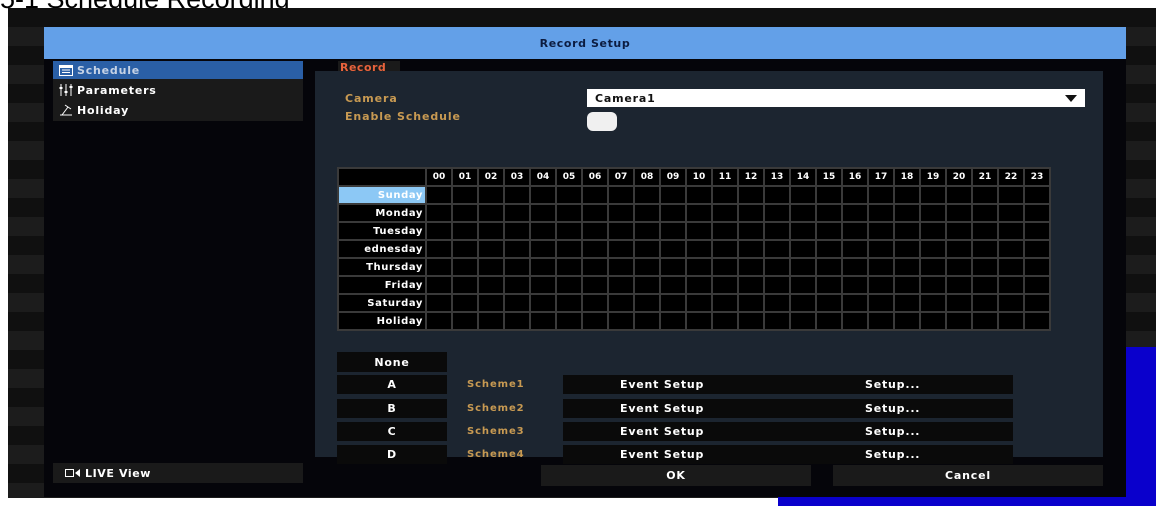 Image resolution: width=1156 pixels, height=506 pixels. What do you see at coordinates (392, 384) in the screenshot?
I see `mode-a-button: A` at bounding box center [392, 384].